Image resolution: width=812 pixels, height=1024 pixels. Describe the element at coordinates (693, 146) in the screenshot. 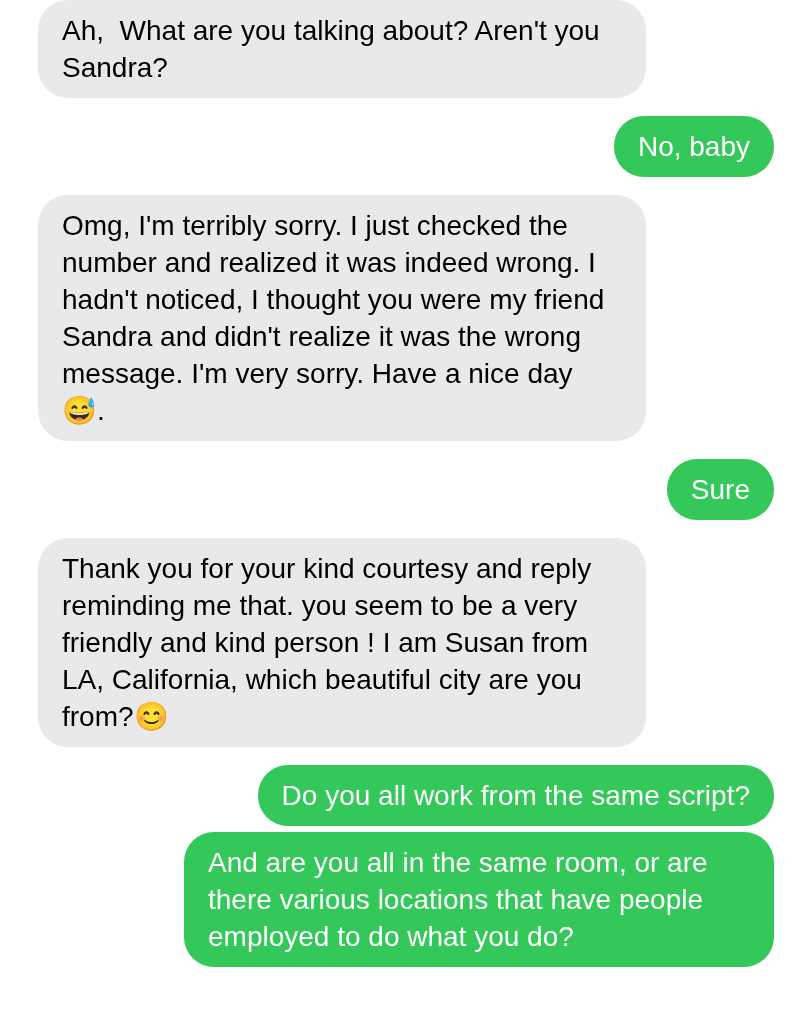

I see `outgoing-message: No, baby` at that location.